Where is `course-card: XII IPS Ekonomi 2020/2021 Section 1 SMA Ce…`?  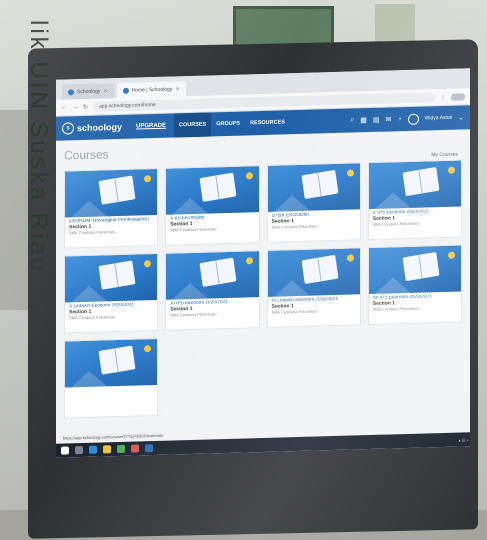 course-card: XII IPS Ekonomi 2020/2021 Section 1 SMA Ce… is located at coordinates (414, 285).